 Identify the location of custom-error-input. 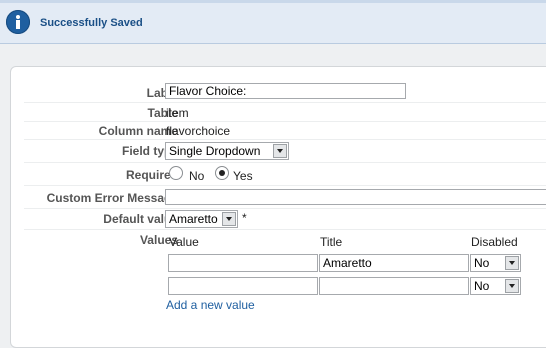
(355, 197).